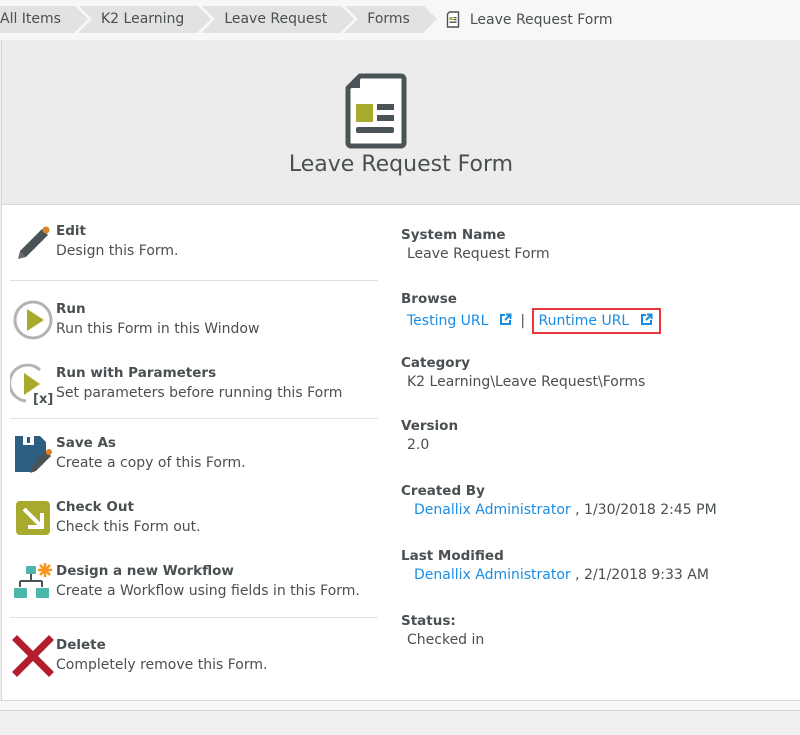 The width and height of the screenshot is (800, 735). What do you see at coordinates (448, 321) in the screenshot?
I see `testing-url-label: Testing URL` at bounding box center [448, 321].